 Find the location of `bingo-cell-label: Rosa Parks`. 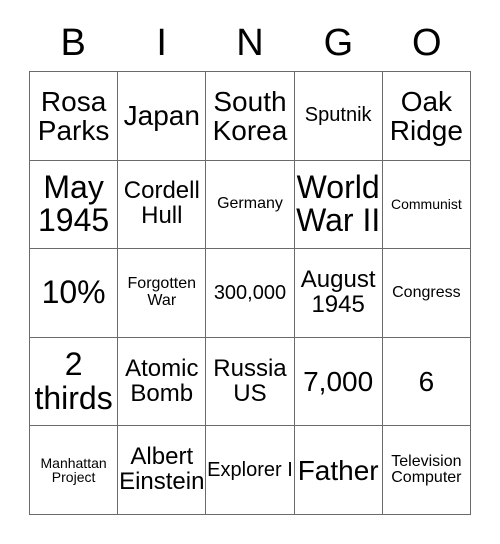

bingo-cell-label: Rosa Parks is located at coordinates (73, 115).